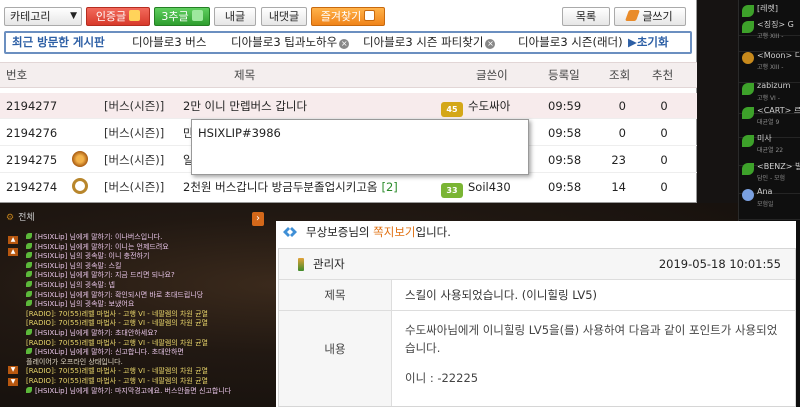 This screenshot has width=800, height=407. I want to click on site-logo-icon, so click(290, 232).